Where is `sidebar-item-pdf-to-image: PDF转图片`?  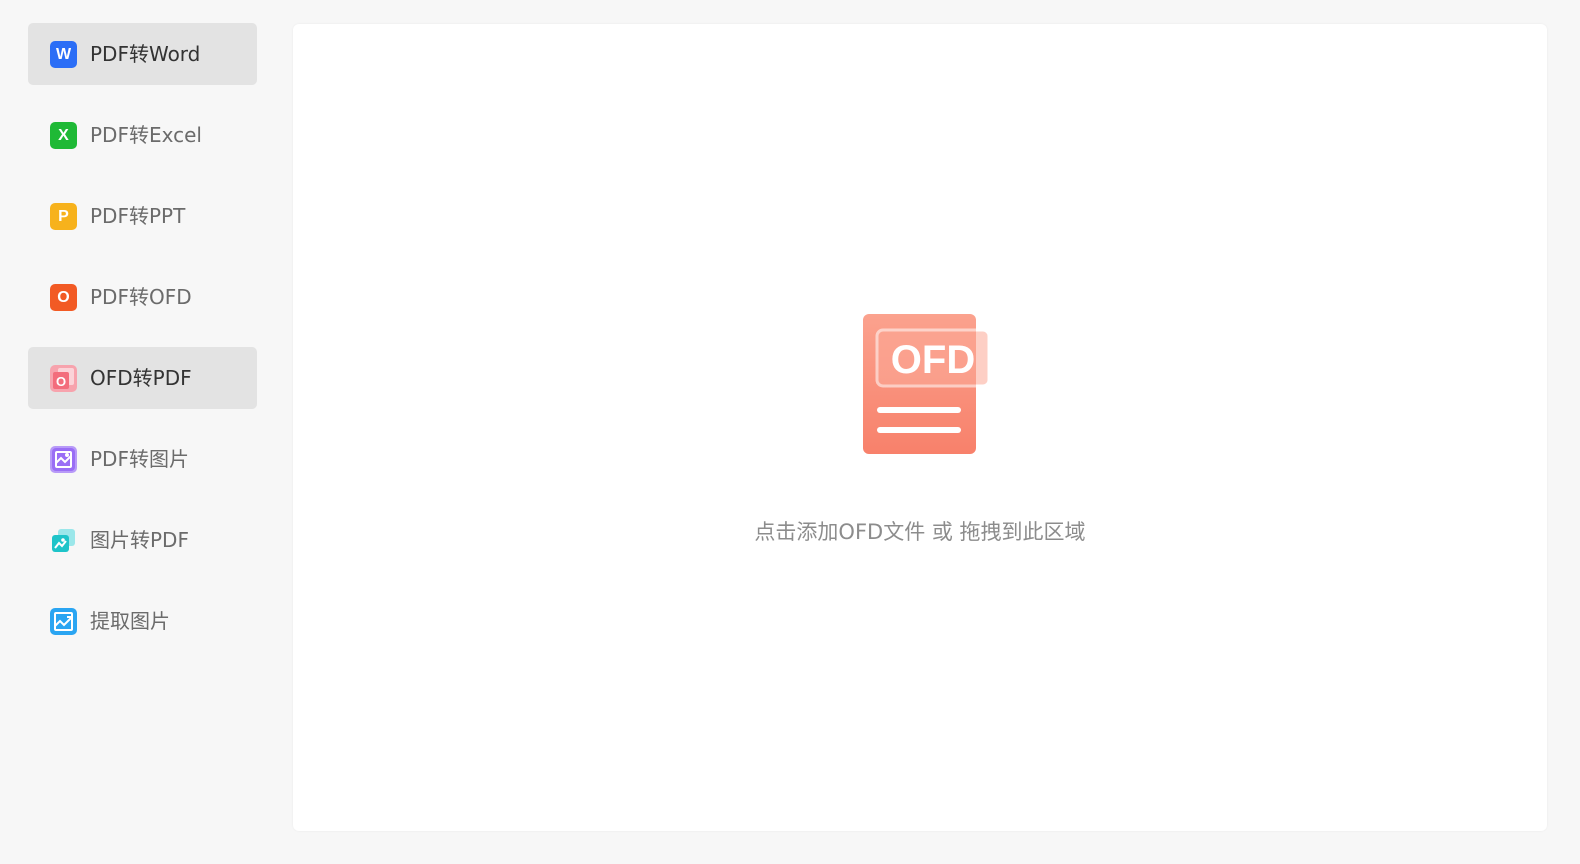
sidebar-item-pdf-to-image: PDF转图片 is located at coordinates (142, 459).